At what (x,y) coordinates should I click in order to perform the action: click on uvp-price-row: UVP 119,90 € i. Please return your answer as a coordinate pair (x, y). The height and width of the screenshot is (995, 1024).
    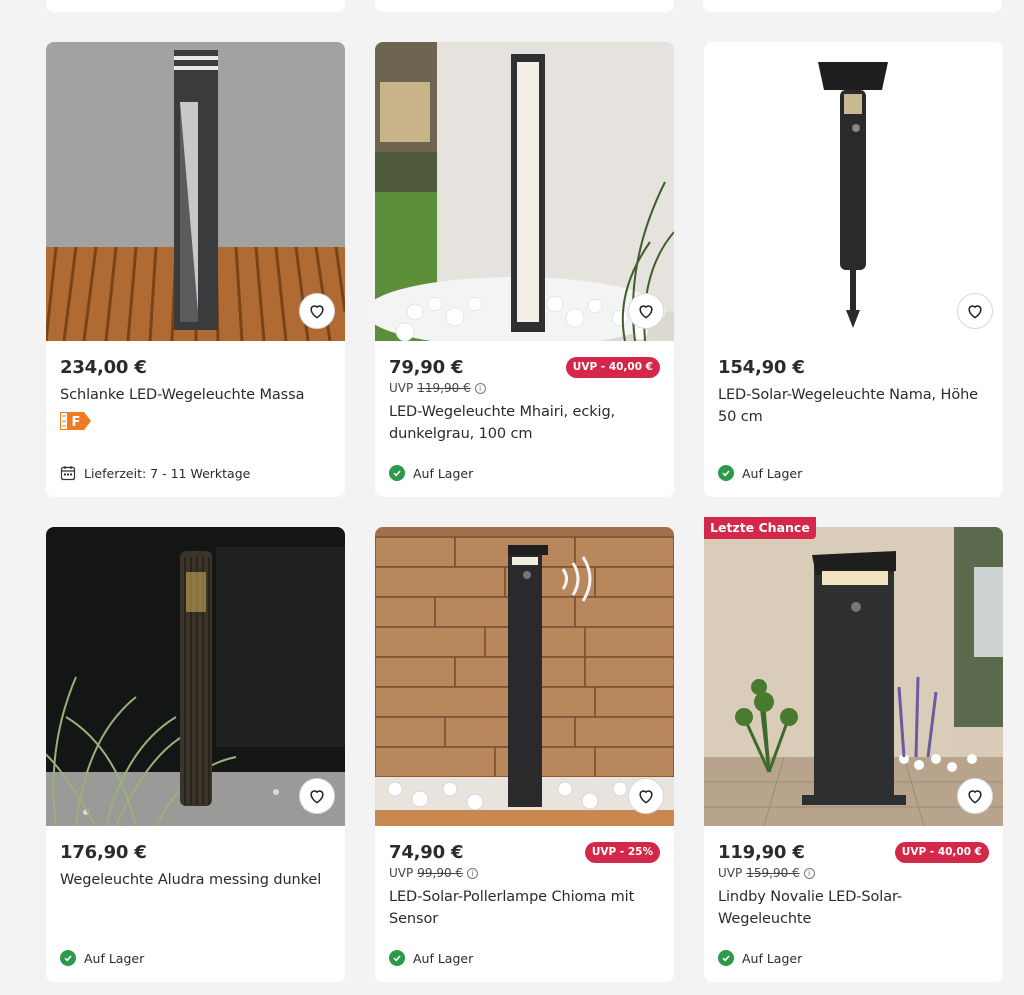
    Looking at the image, I should click on (524, 388).